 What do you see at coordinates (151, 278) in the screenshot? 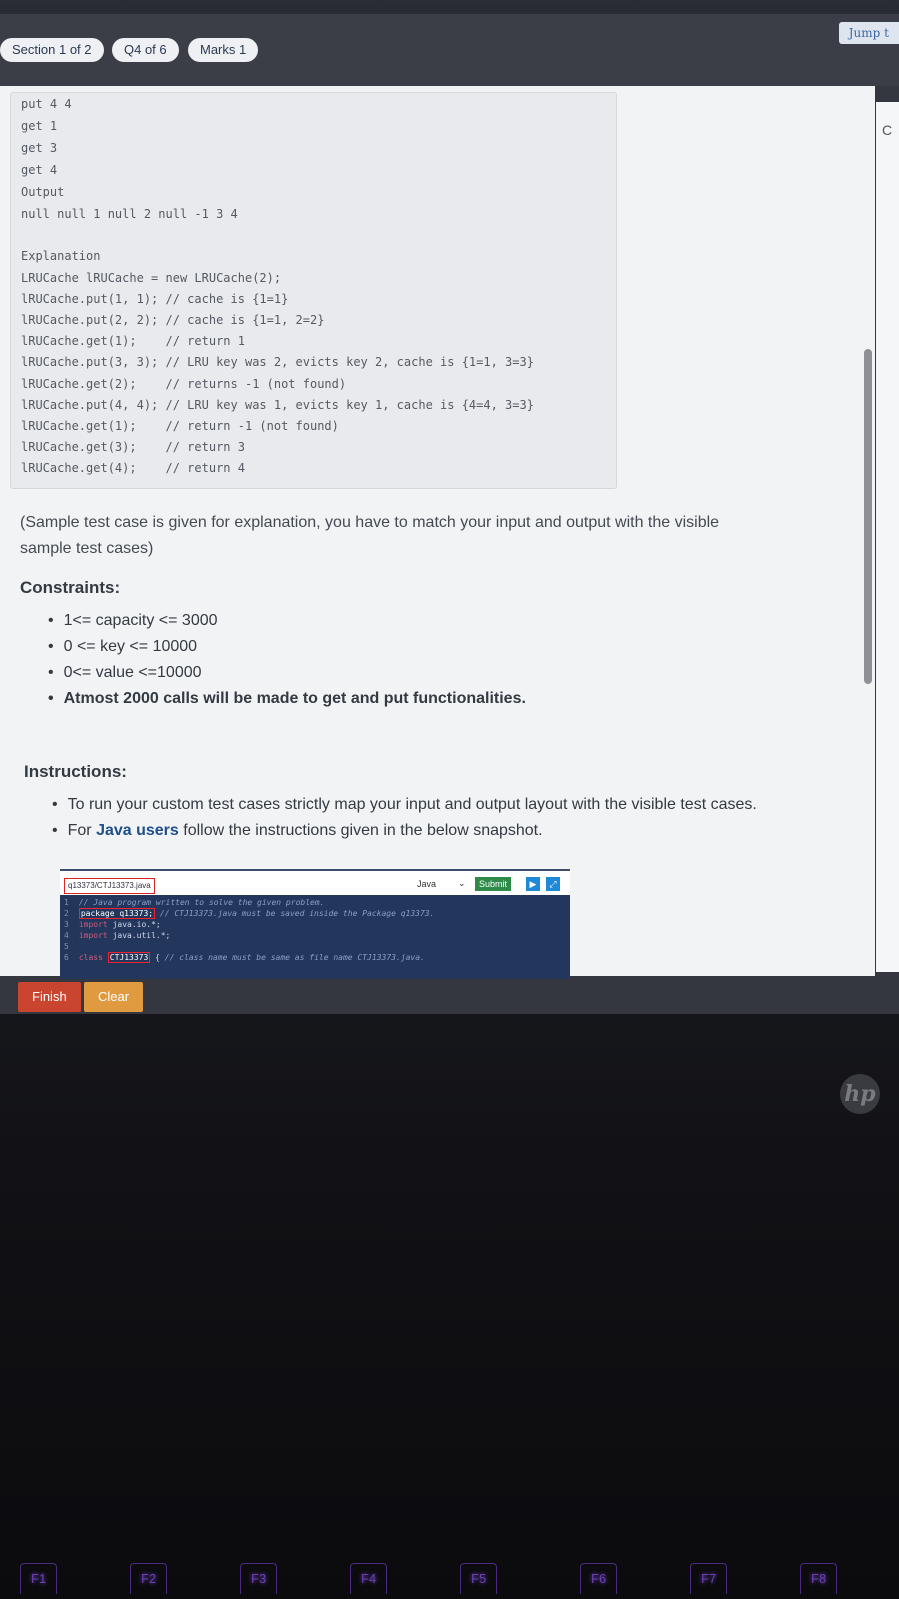
I see `code-line: LRUCache lRUCache = new LRUCache(2);` at bounding box center [151, 278].